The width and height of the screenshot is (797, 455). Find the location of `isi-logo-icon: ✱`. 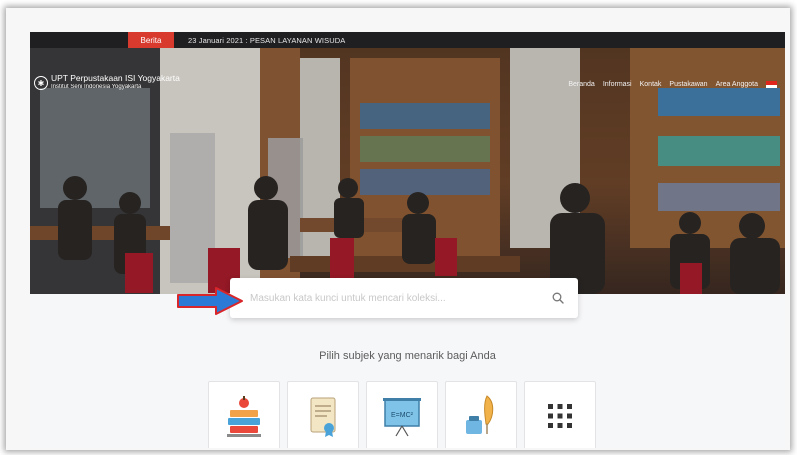

isi-logo-icon: ✱ is located at coordinates (41, 83).